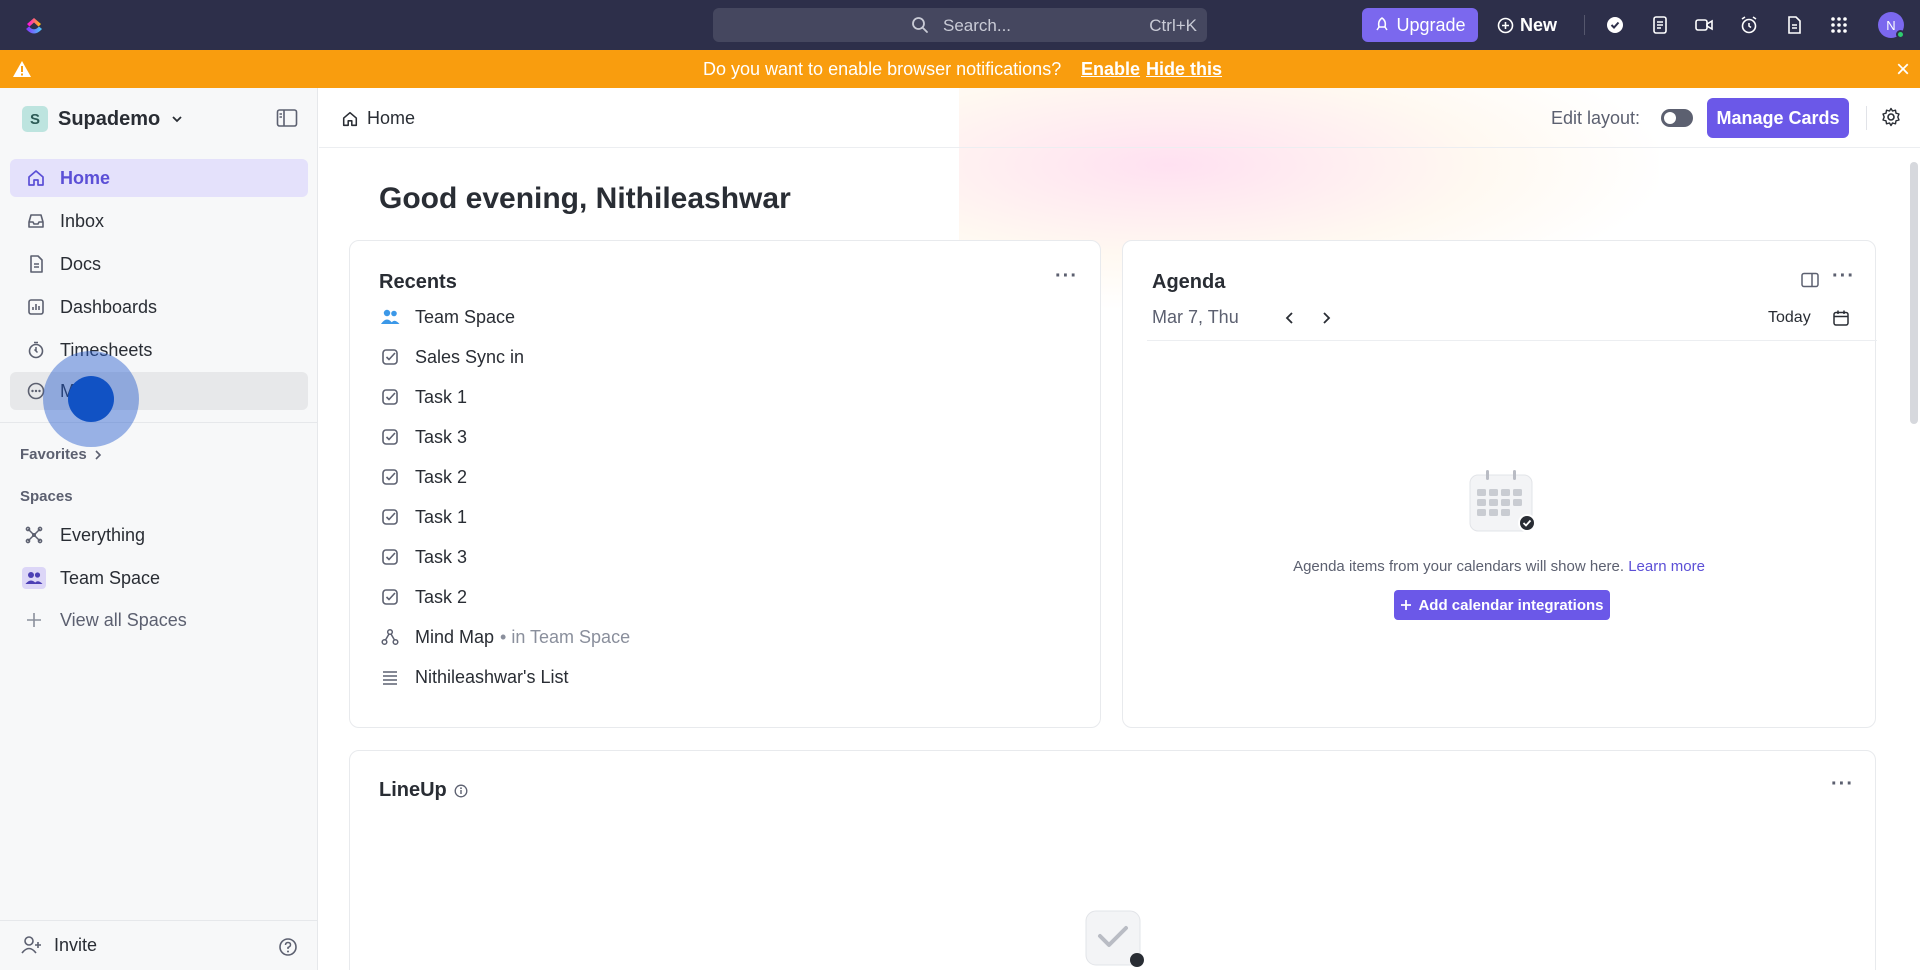 This screenshot has width=1920, height=970. I want to click on invite-button: Invite, so click(58, 945).